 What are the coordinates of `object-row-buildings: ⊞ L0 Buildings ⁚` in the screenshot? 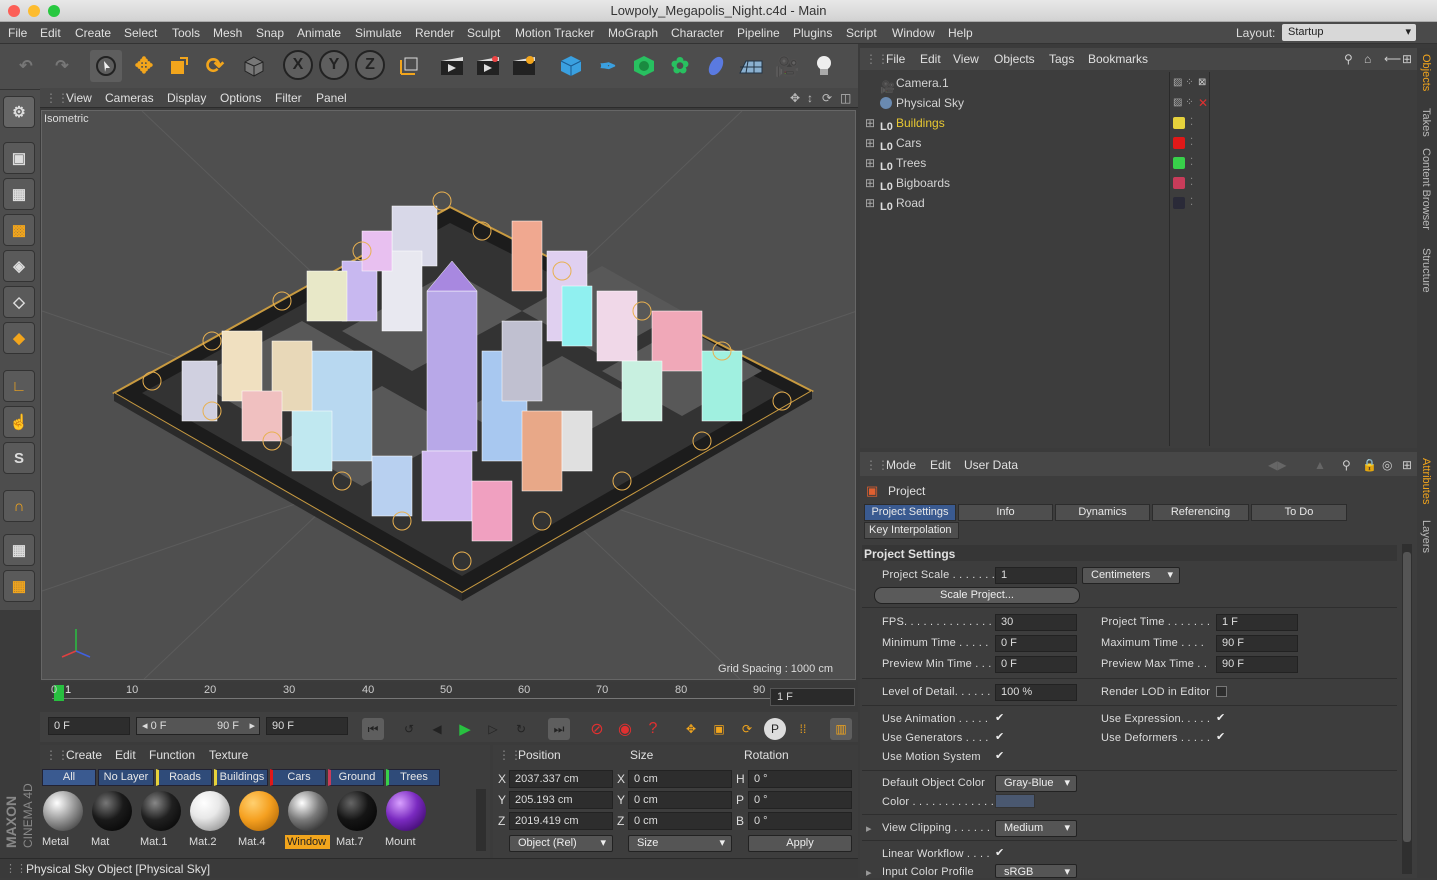 It's located at (1138, 123).